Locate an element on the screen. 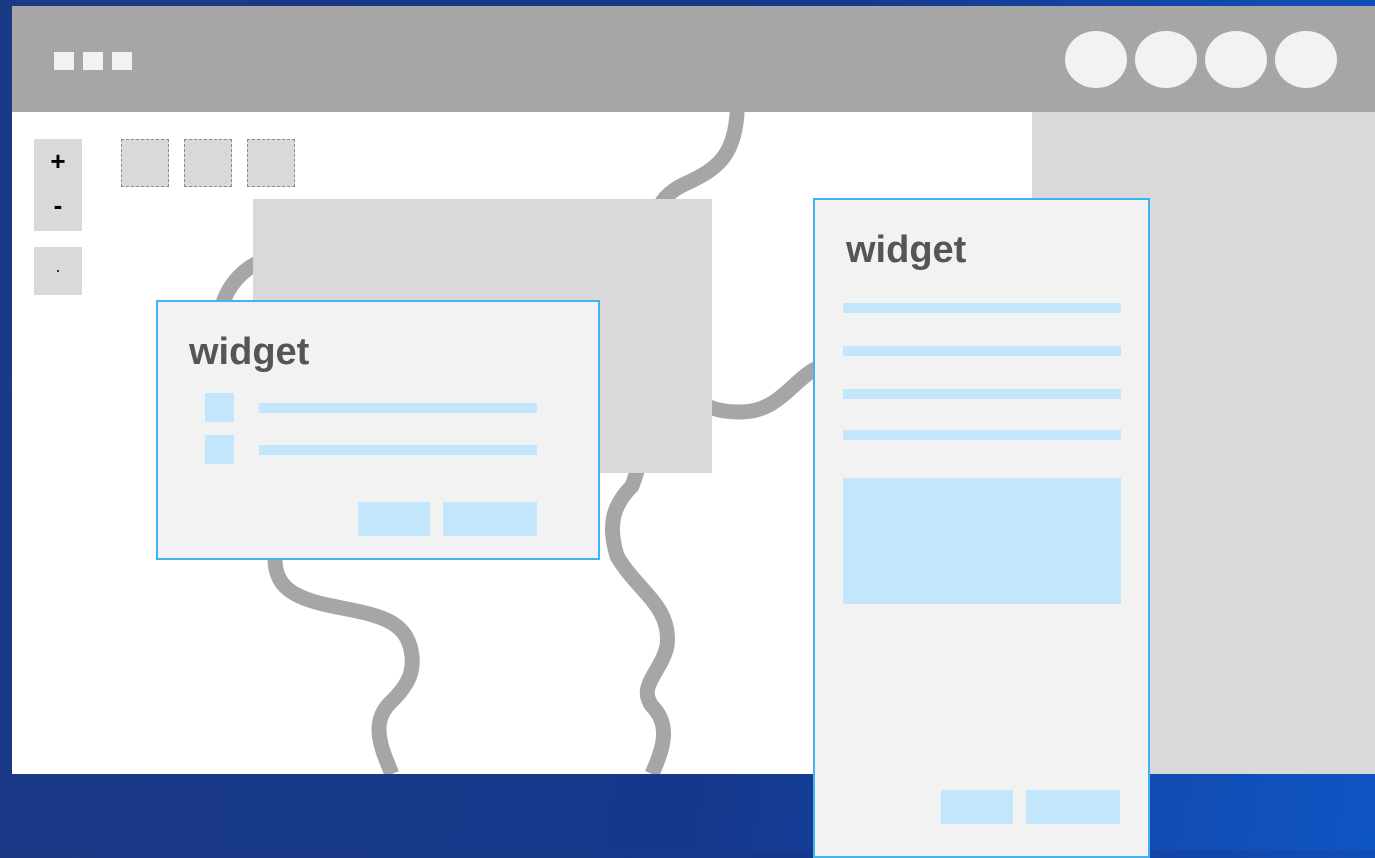  header-bar is located at coordinates (693, 59).